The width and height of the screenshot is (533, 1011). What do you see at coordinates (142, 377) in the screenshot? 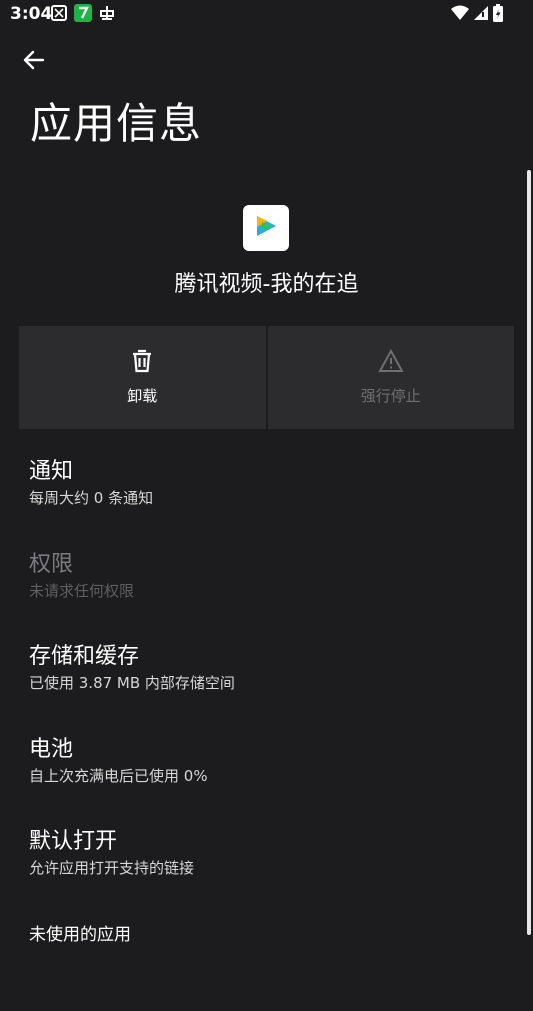
I see `uninstall-button: 卸载` at bounding box center [142, 377].